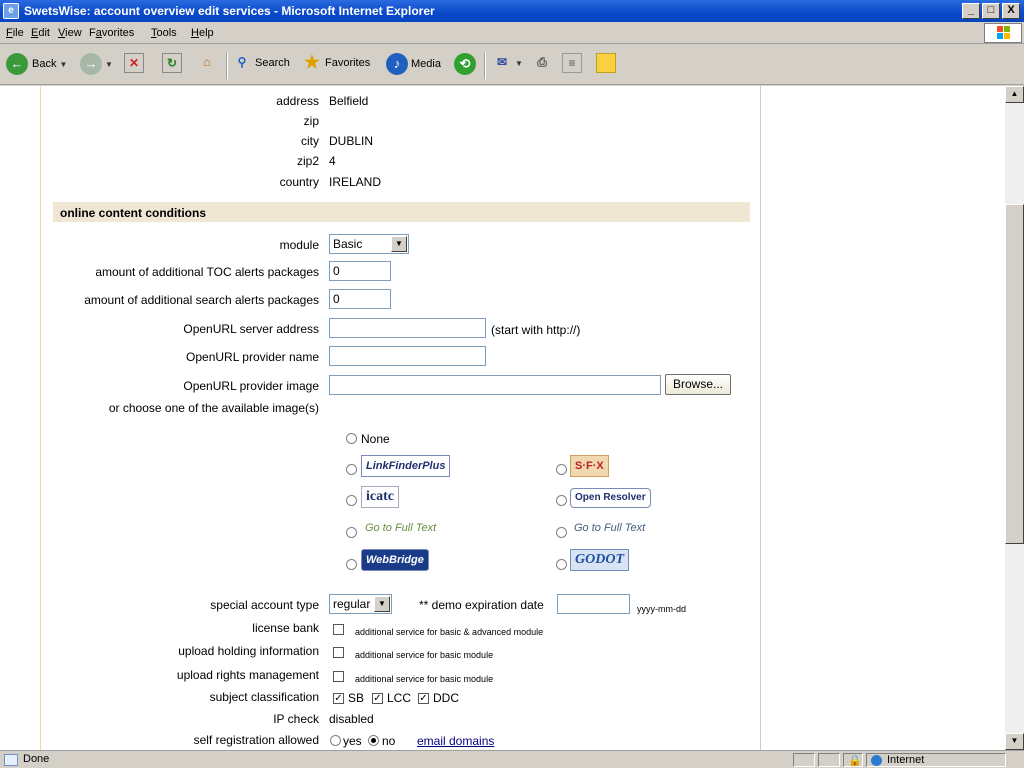 The image size is (1024, 768). Describe the element at coordinates (351, 500) in the screenshot. I see `radio-icate` at that location.